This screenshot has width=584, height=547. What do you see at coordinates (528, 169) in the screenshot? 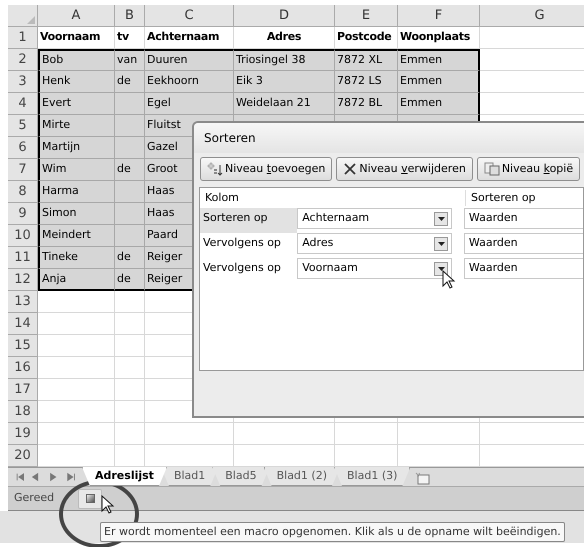
I see `level-button: Niveau kopië` at bounding box center [528, 169].